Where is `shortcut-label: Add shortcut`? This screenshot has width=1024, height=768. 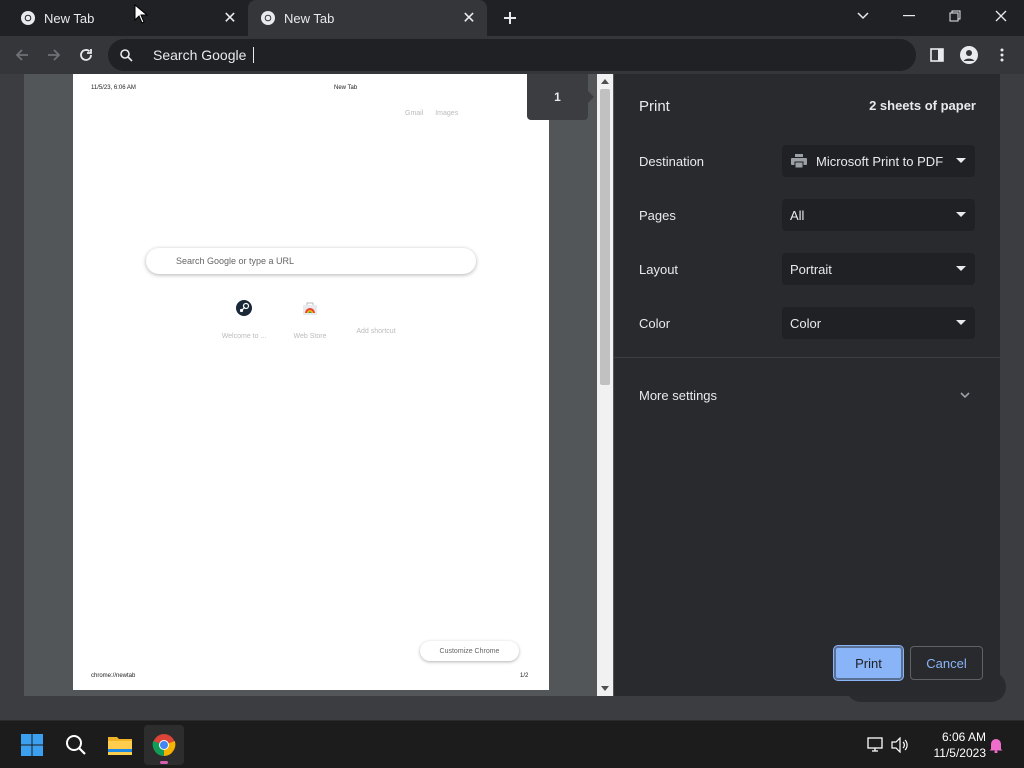 shortcut-label: Add shortcut is located at coordinates (376, 331).